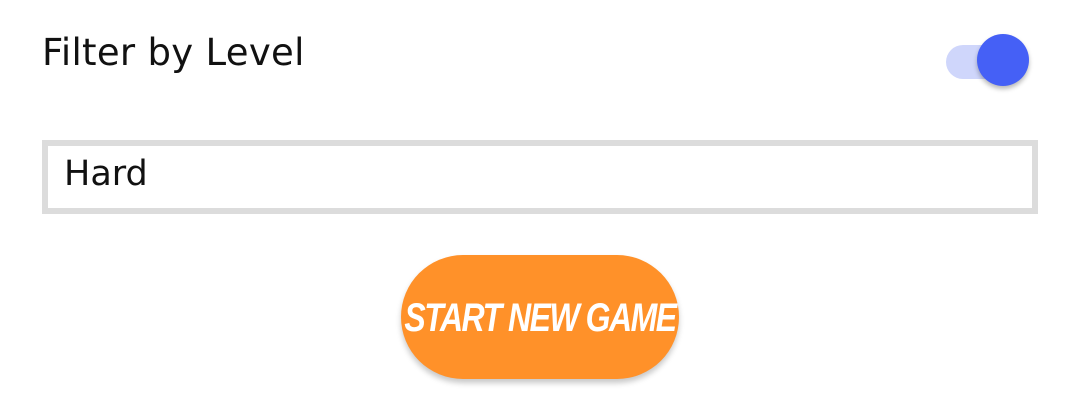  Describe the element at coordinates (106, 174) in the screenshot. I see `level-select-value: Hard` at that location.